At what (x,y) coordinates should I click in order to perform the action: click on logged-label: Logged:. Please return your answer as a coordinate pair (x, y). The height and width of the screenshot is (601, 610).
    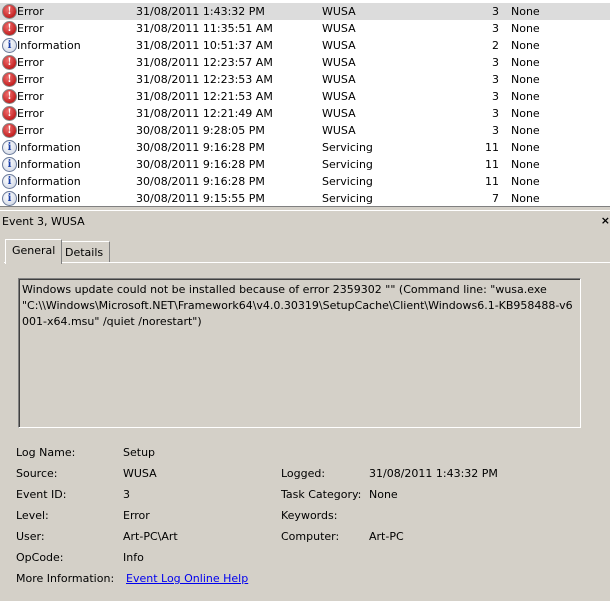
    Looking at the image, I should click on (303, 473).